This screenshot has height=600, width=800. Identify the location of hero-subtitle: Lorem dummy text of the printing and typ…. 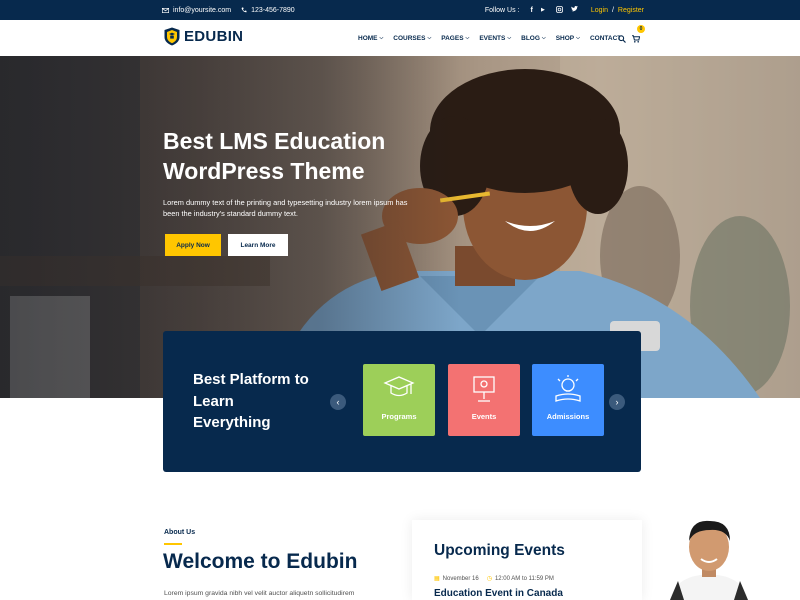
(285, 208).